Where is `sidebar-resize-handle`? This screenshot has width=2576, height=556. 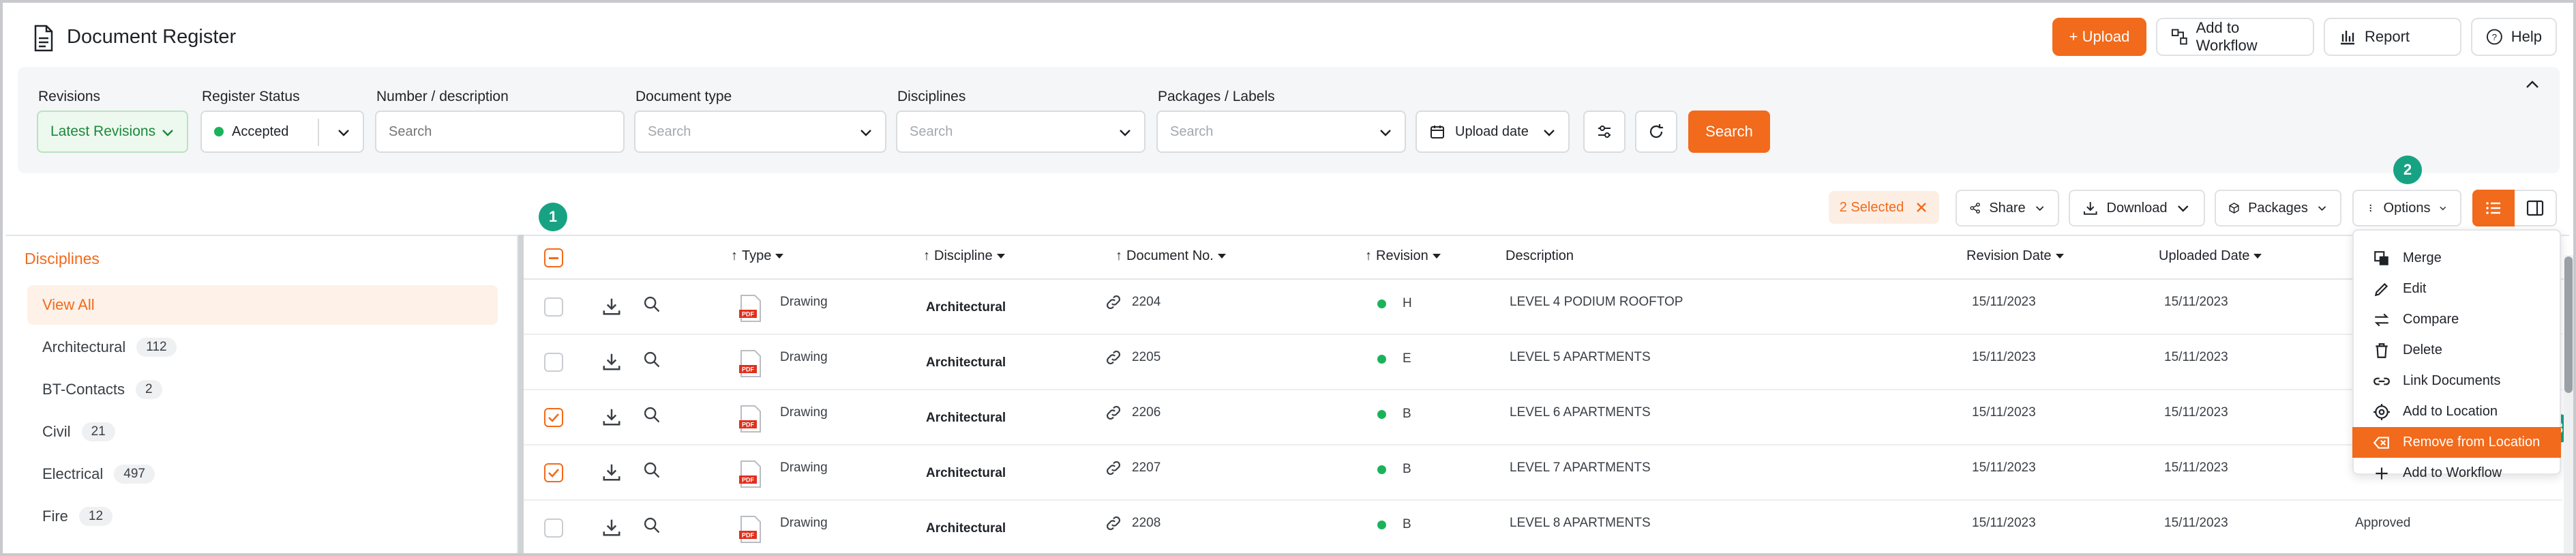 sidebar-resize-handle is located at coordinates (521, 394).